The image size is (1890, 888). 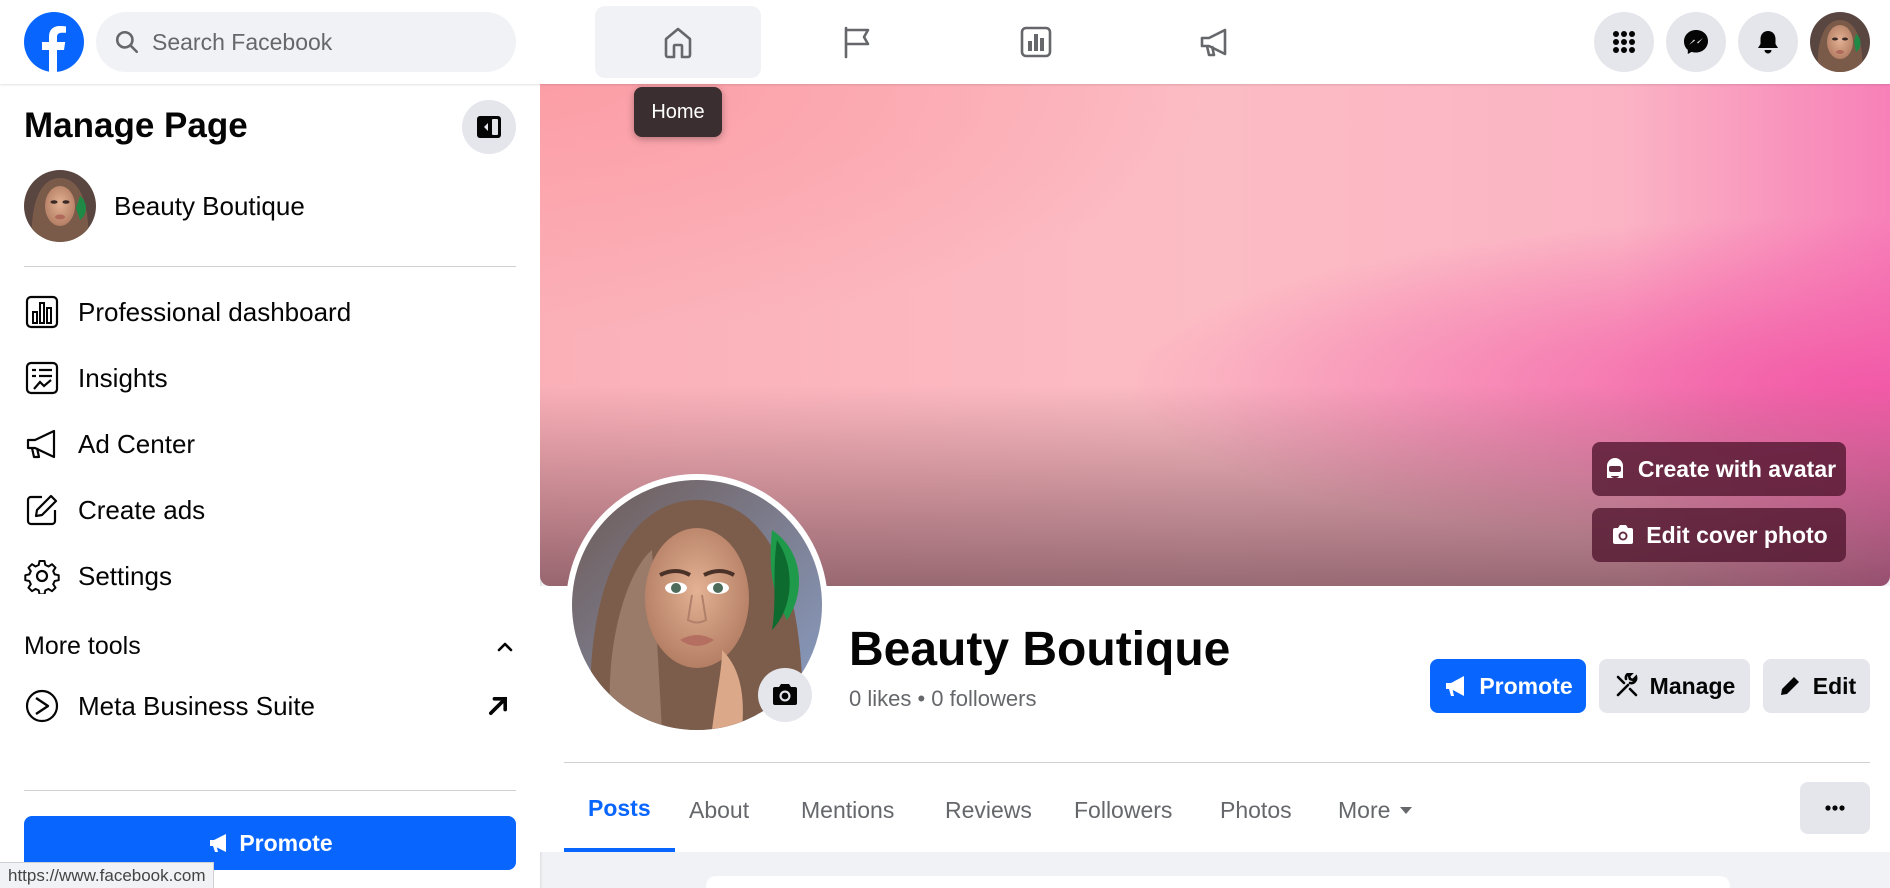 What do you see at coordinates (136, 125) in the screenshot?
I see `sidebar-title: Manage Page` at bounding box center [136, 125].